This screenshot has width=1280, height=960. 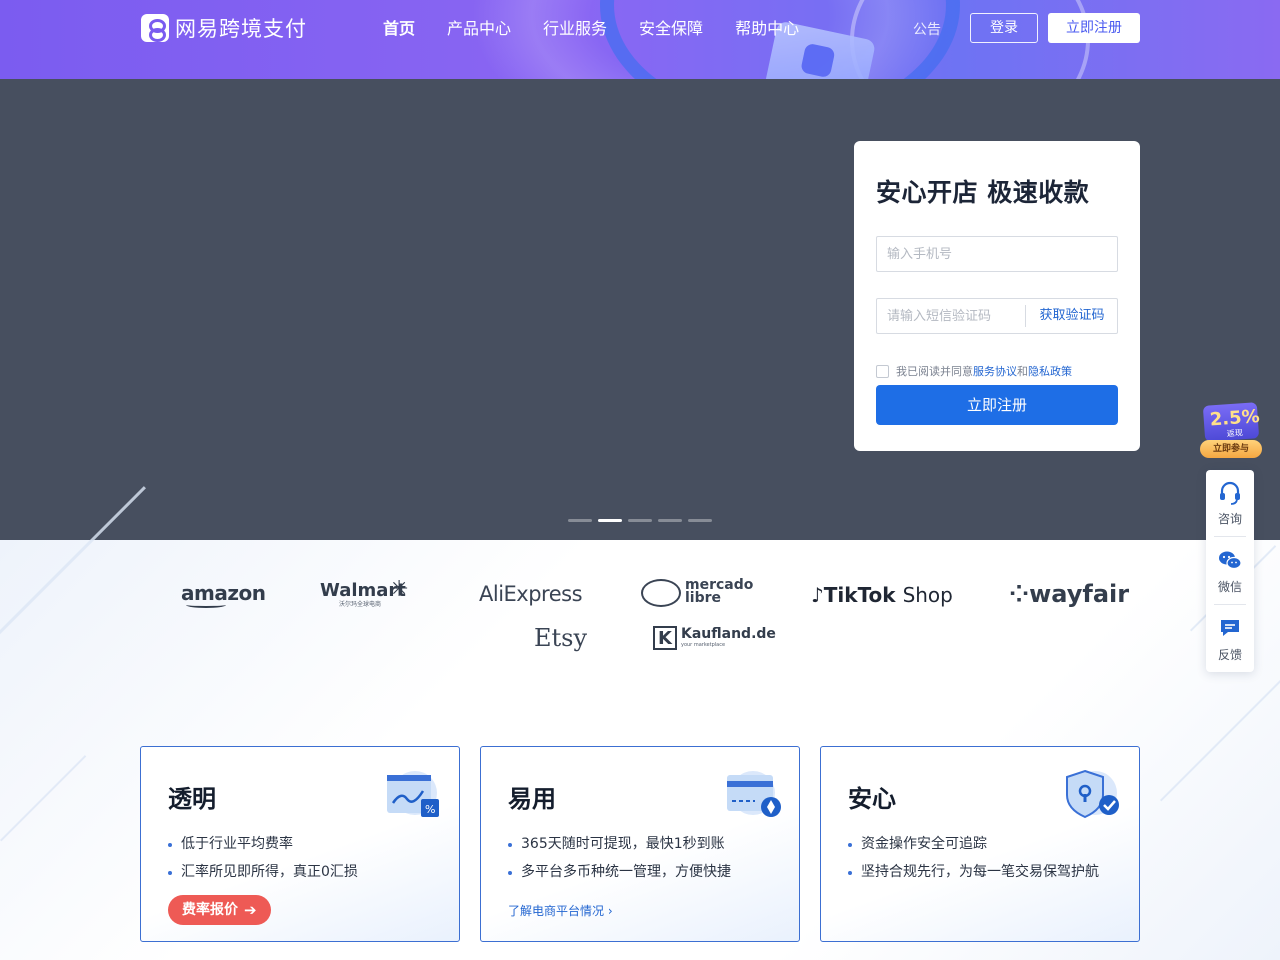 What do you see at coordinates (1230, 560) in the screenshot?
I see `wechat-icon` at bounding box center [1230, 560].